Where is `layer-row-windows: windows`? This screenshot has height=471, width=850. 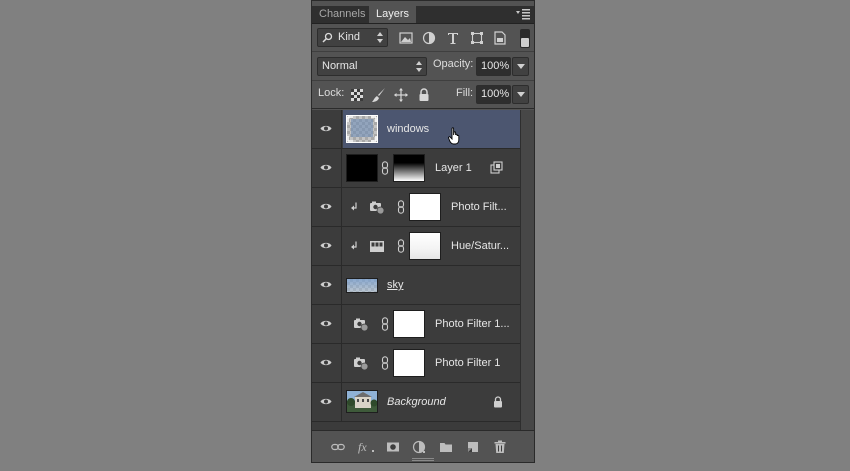 layer-row-windows: windows is located at coordinates (416, 129).